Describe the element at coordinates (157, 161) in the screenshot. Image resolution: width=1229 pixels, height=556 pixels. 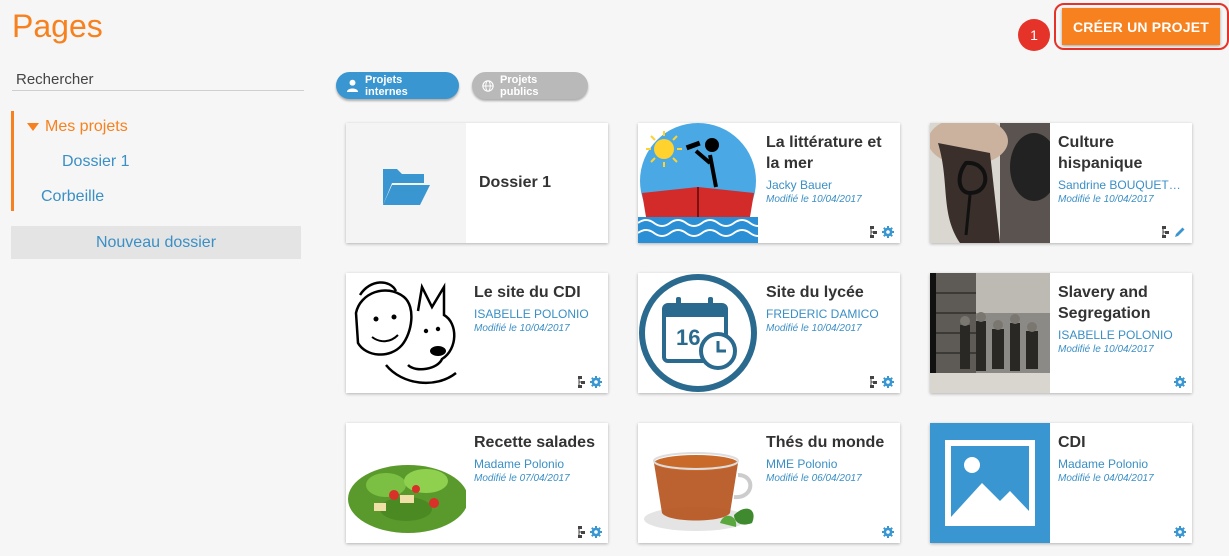
I see `folder-tree: Mes projets Dossier 1 Corbeille` at that location.